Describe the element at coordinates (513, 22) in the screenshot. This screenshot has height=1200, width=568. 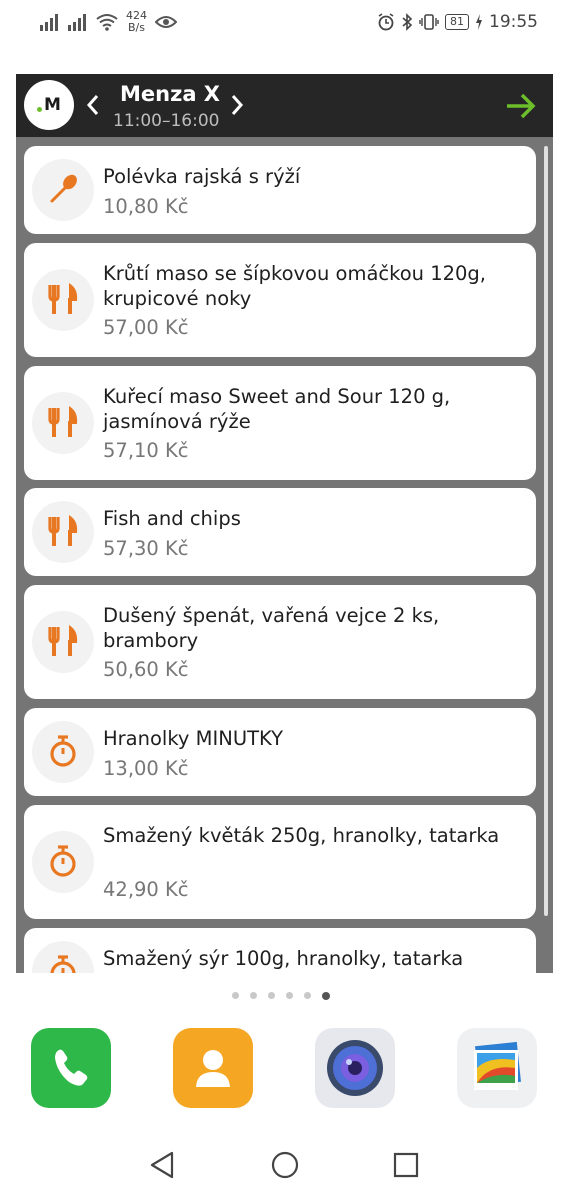
I see `clock: 19:55` at that location.